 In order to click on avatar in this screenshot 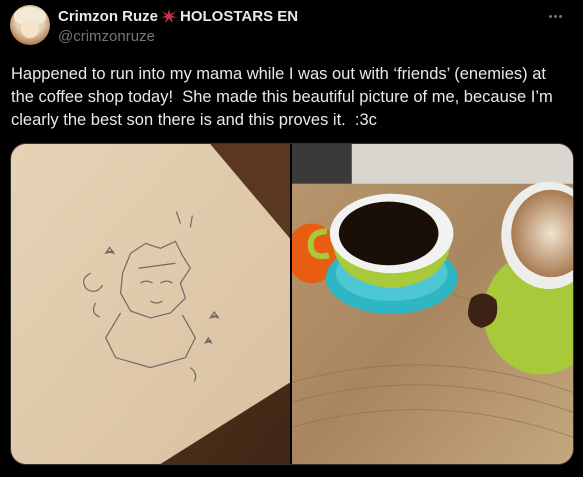, I will do `click(30, 25)`.